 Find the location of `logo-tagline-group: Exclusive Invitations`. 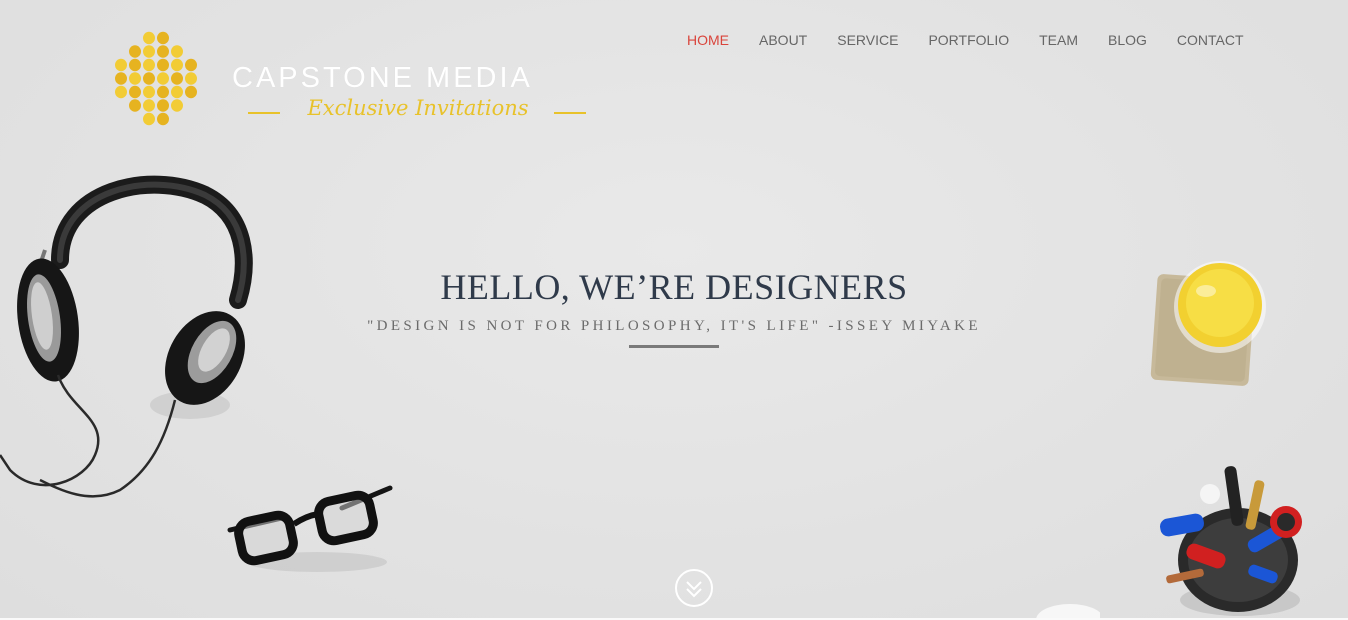

logo-tagline-group: Exclusive Invitations is located at coordinates (418, 111).